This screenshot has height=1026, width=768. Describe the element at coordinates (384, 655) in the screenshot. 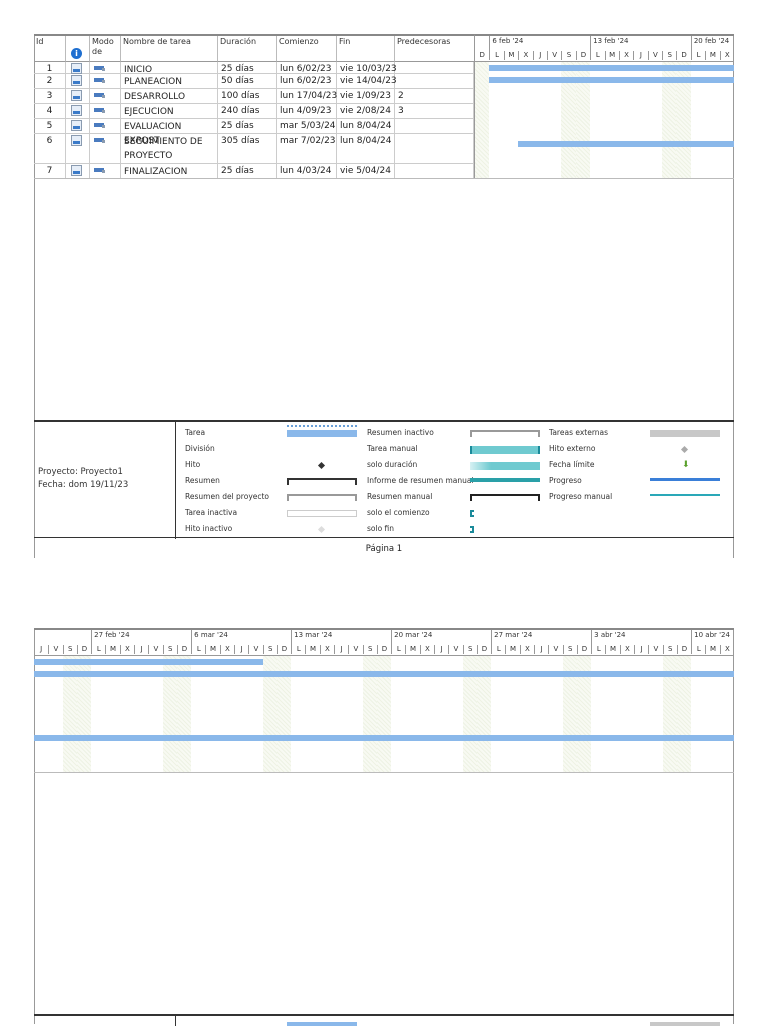

I see `timescale-border` at that location.